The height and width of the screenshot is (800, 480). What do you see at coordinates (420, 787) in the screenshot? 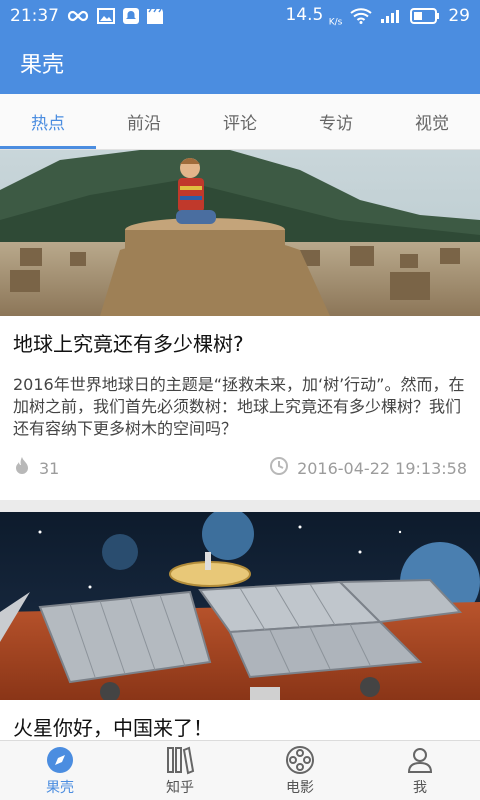
I see `nav-label: 我` at bounding box center [420, 787].